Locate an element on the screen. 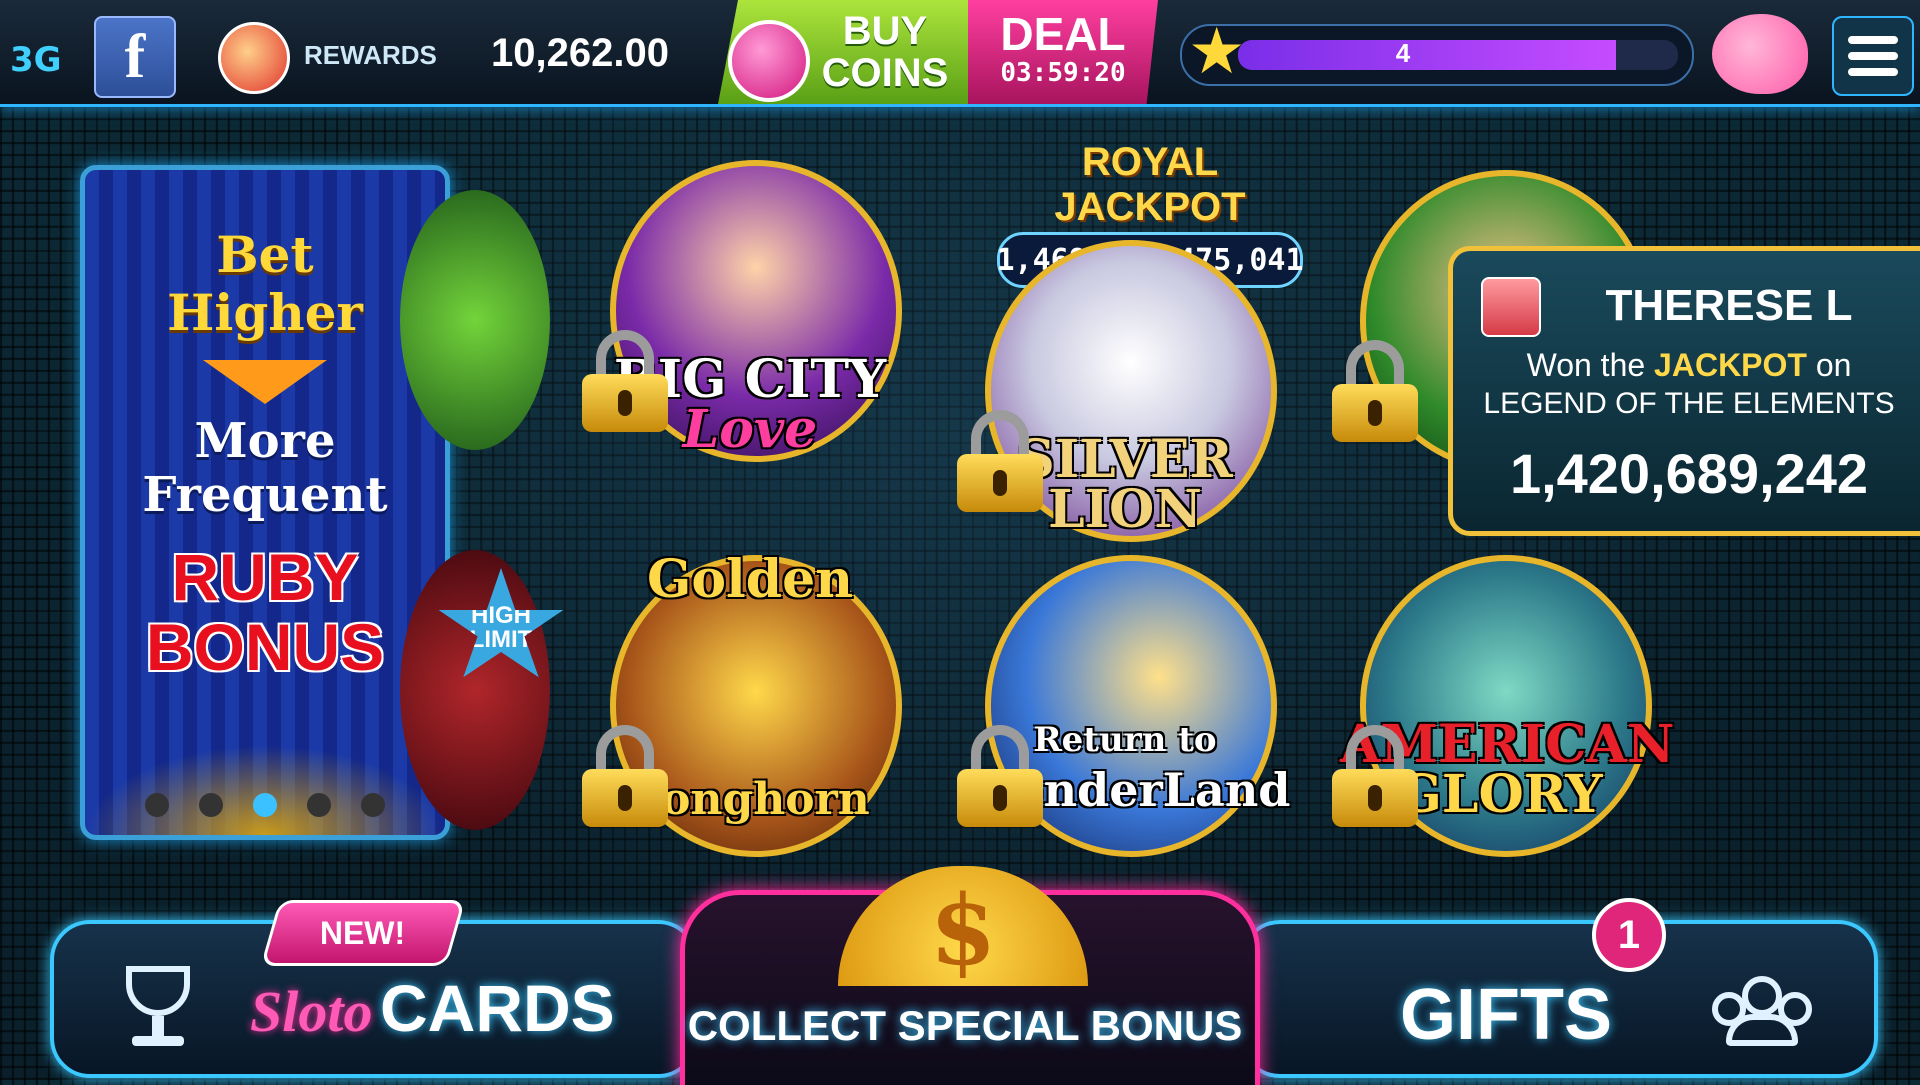 This screenshot has width=1920, height=1085. won-suffix: on is located at coordinates (1833, 365).